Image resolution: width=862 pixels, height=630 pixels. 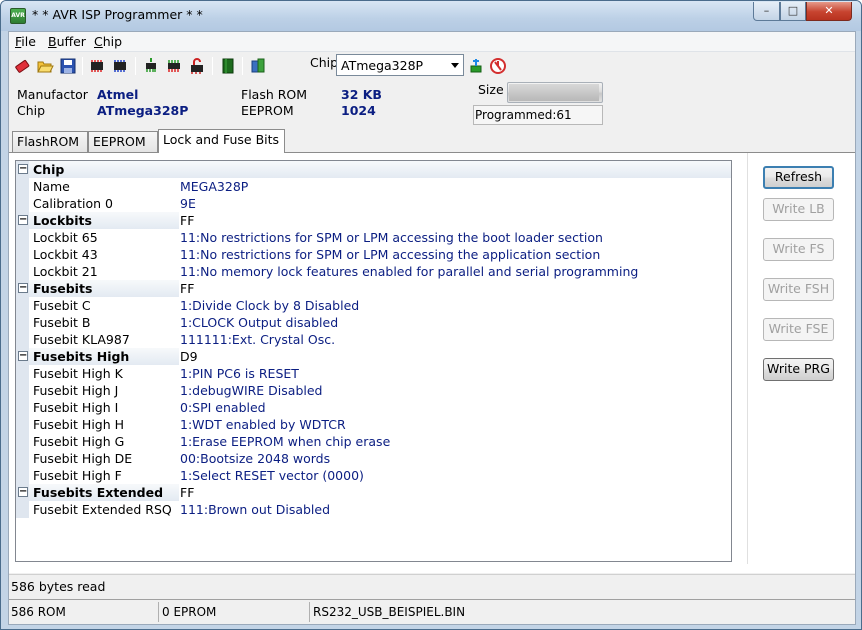 What do you see at coordinates (259, 322) in the screenshot?
I see `property-value: 1:CLOCK Output disabled` at bounding box center [259, 322].